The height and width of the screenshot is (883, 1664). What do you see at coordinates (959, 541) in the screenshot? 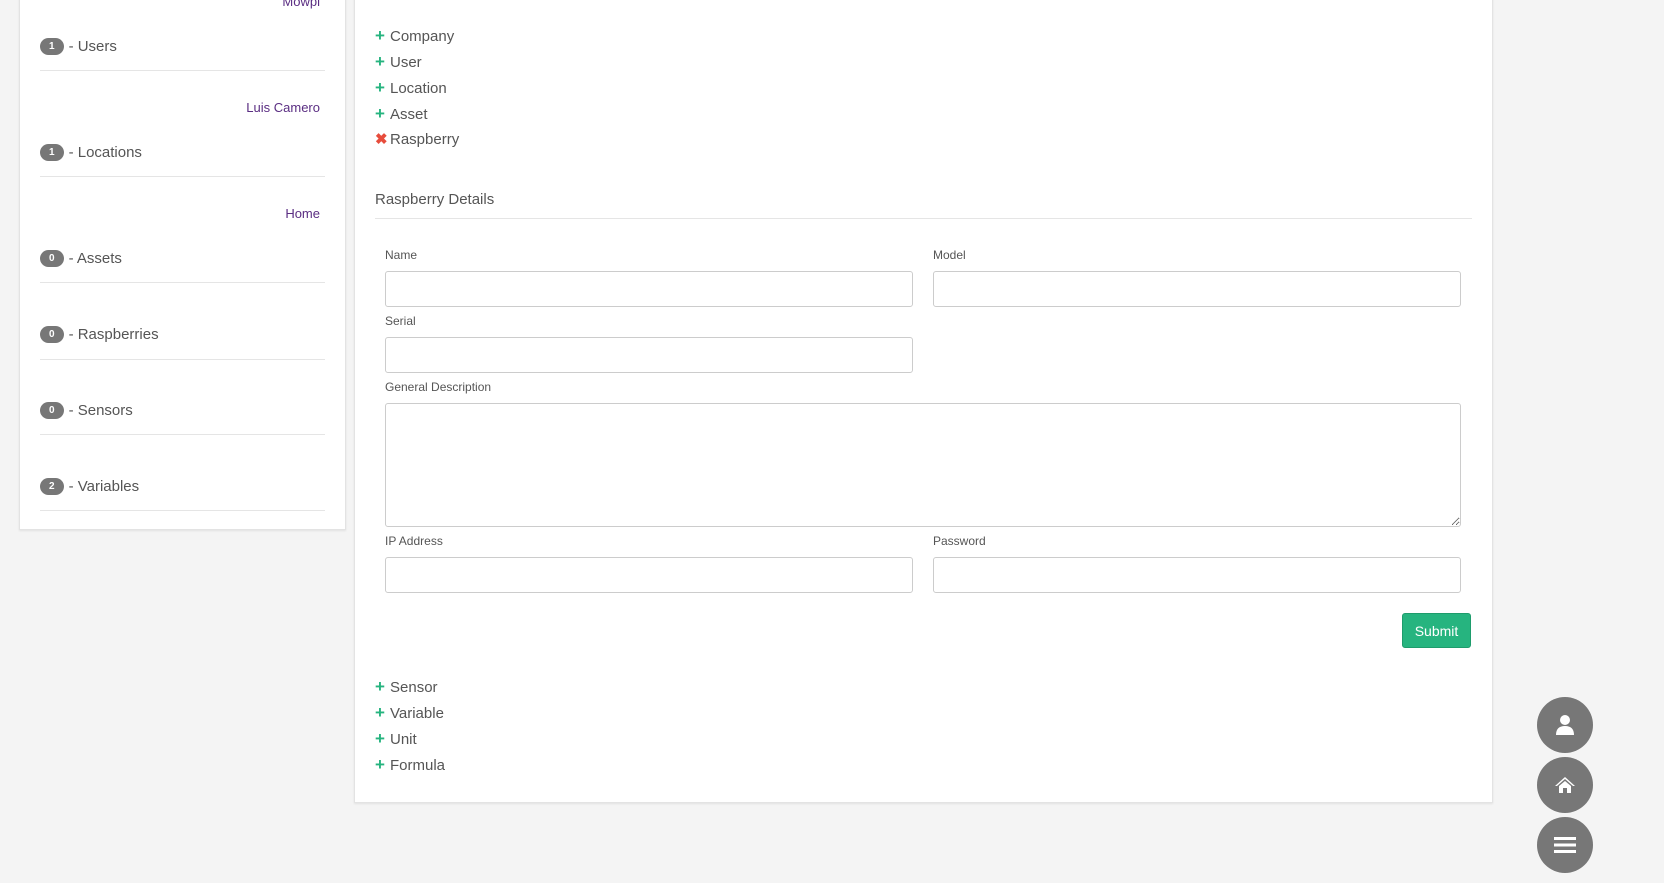
I see `password-label: Password` at bounding box center [959, 541].